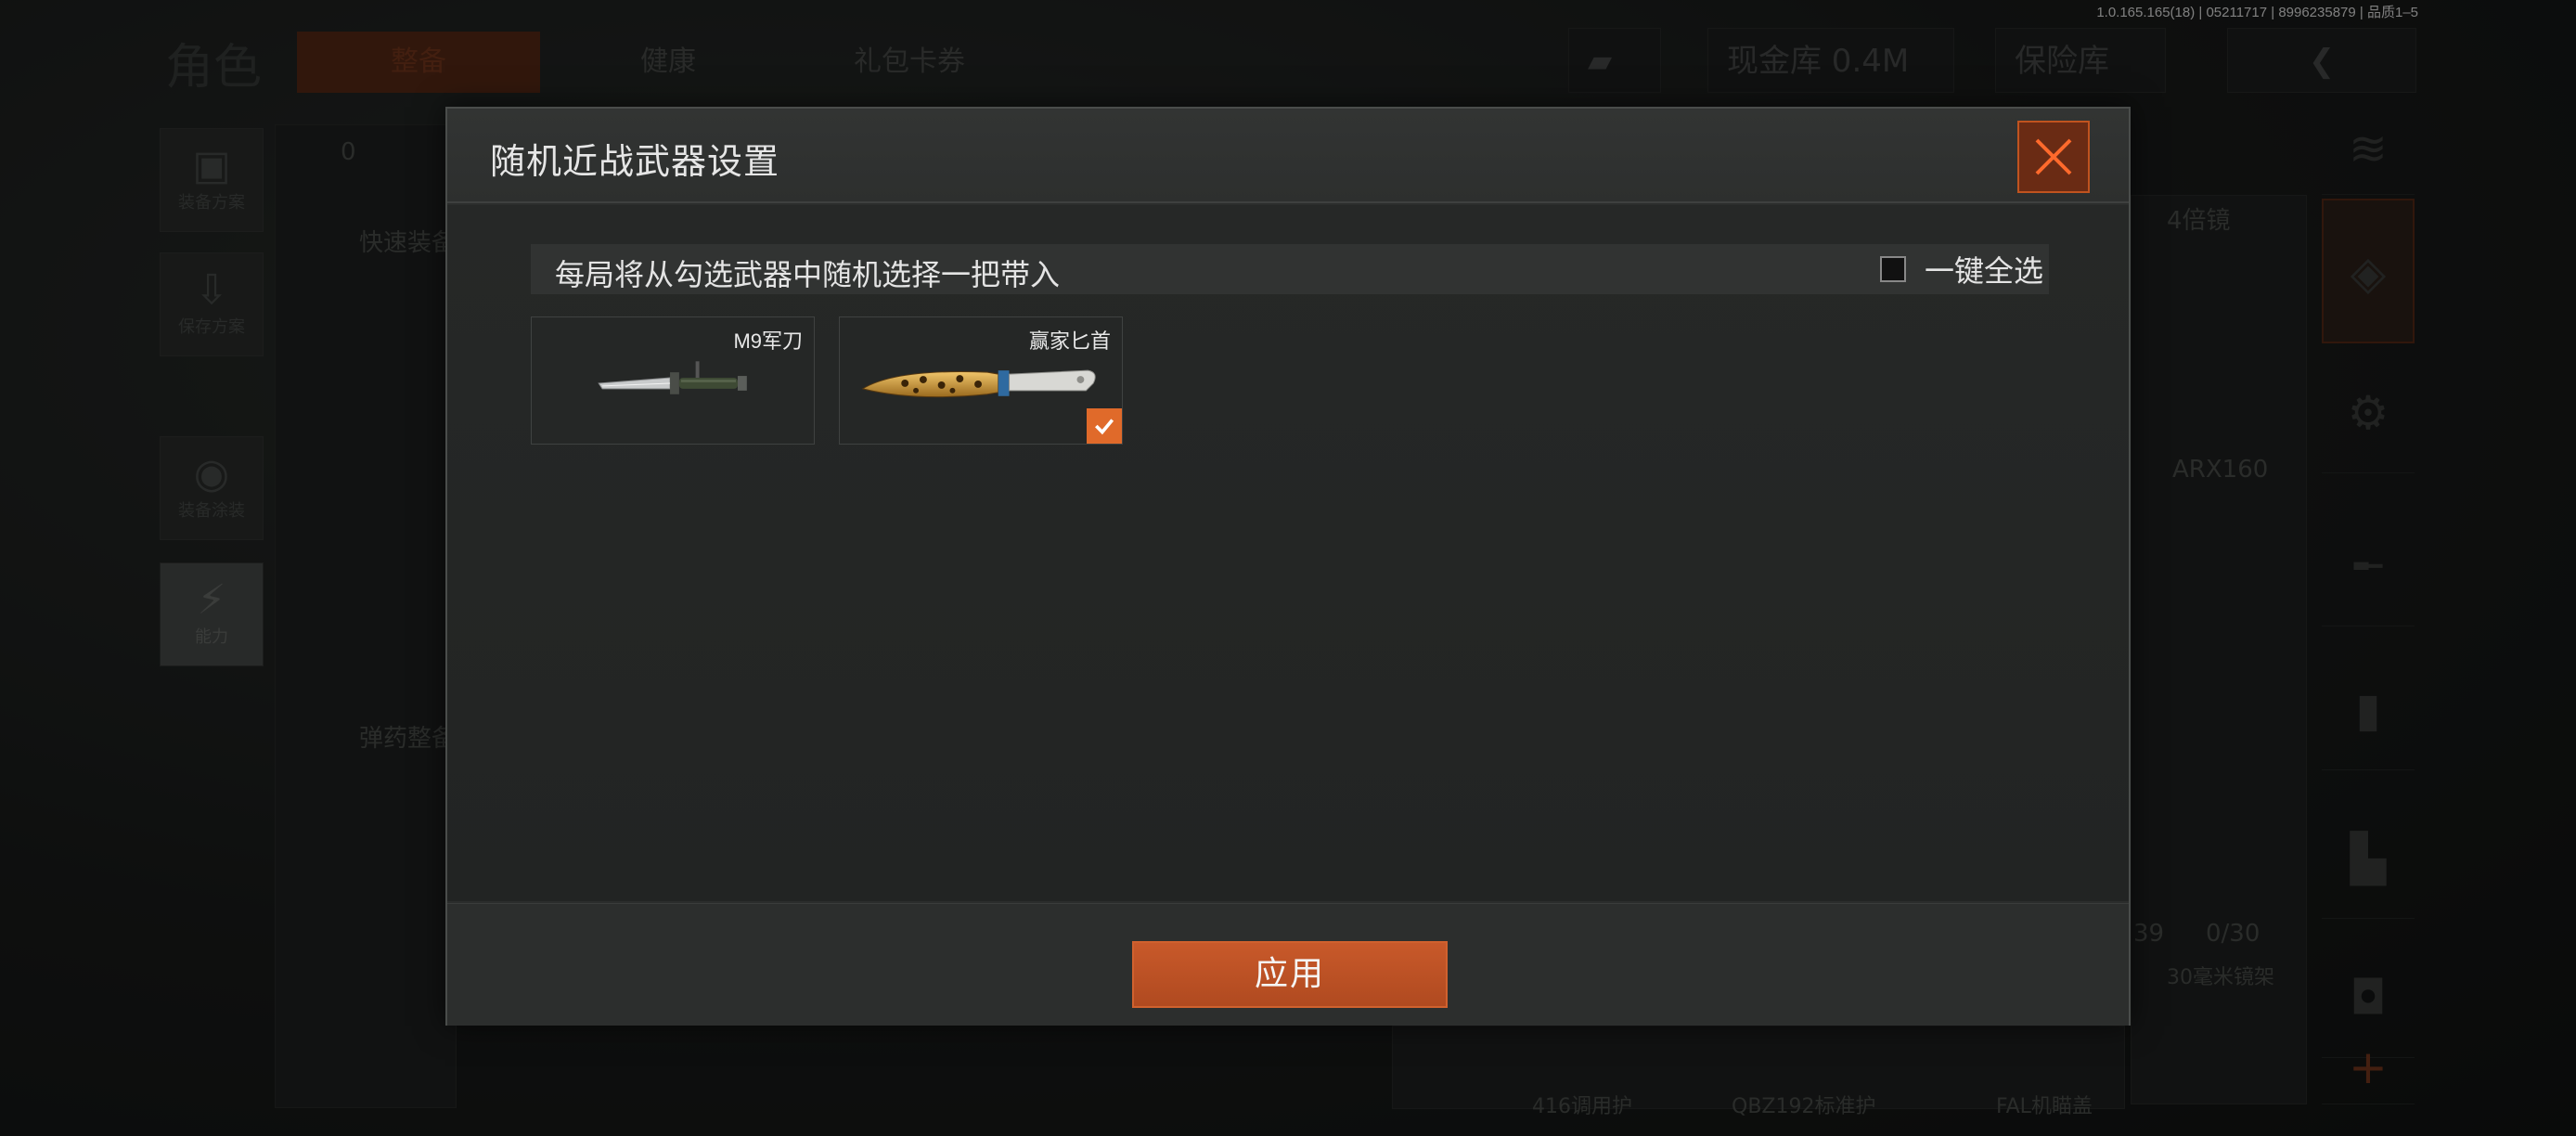 Image resolution: width=2576 pixels, height=1136 pixels. What do you see at coordinates (981, 380) in the screenshot?
I see `weapon-card-winner-dagger: 赢家匕首` at bounding box center [981, 380].